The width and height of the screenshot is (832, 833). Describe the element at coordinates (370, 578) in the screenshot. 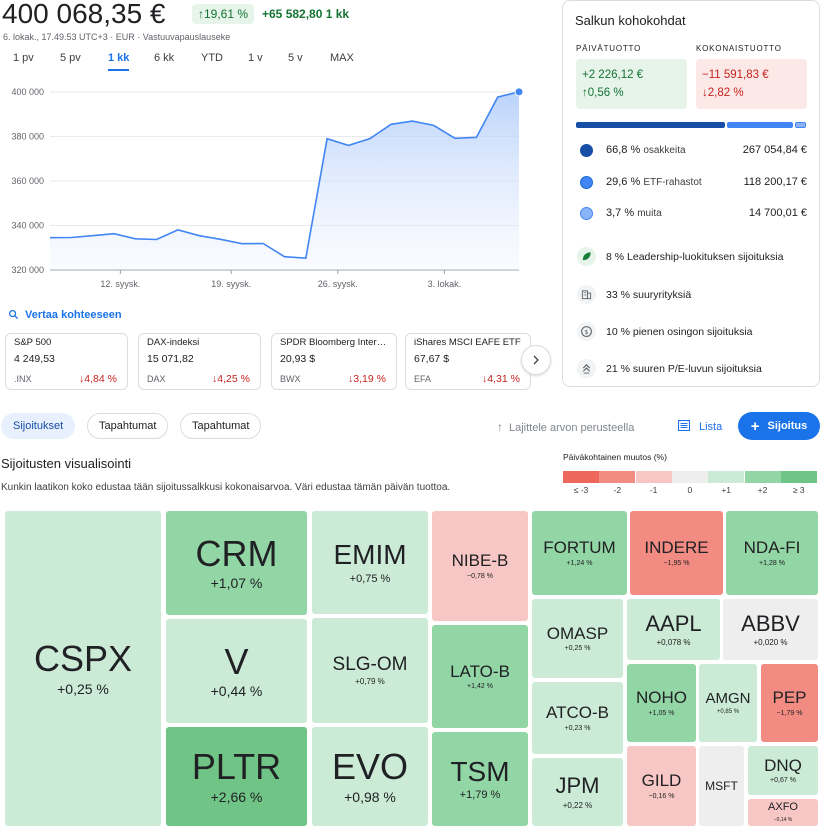

I see `holding-change: +0,75 %` at that location.